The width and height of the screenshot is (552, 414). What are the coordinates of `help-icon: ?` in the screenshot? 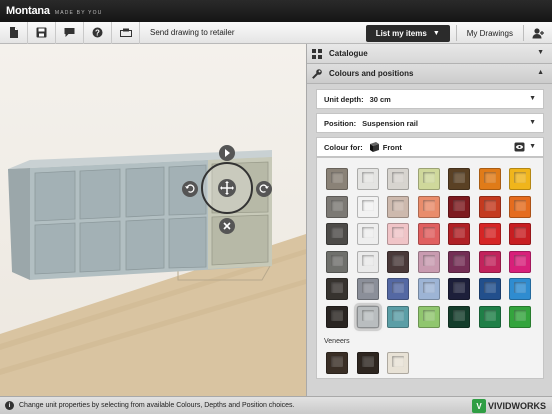 It's located at (98, 32).